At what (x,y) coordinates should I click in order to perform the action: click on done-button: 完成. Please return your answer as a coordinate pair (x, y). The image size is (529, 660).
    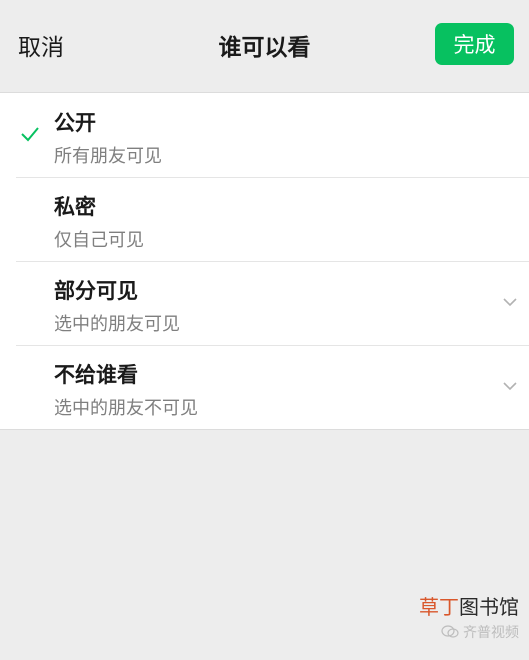
    Looking at the image, I should click on (474, 44).